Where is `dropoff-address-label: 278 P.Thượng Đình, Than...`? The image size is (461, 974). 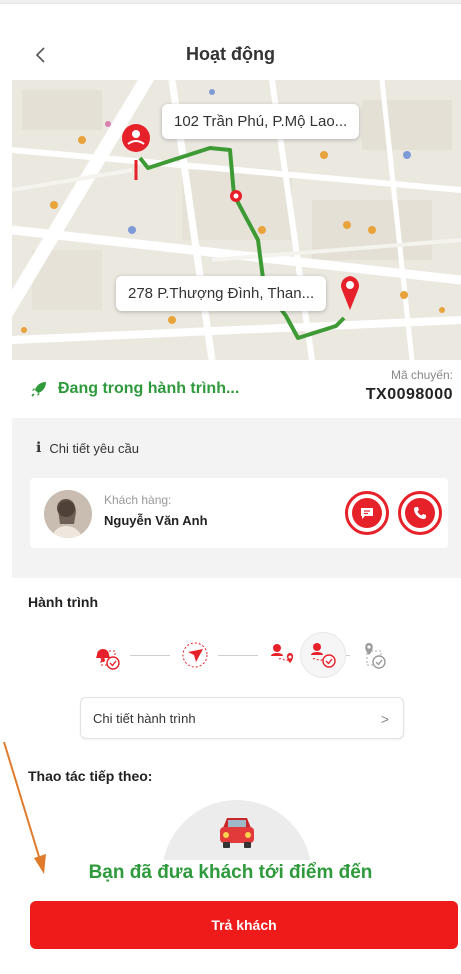
dropoff-address-label: 278 P.Thượng Đình, Than... is located at coordinates (221, 293).